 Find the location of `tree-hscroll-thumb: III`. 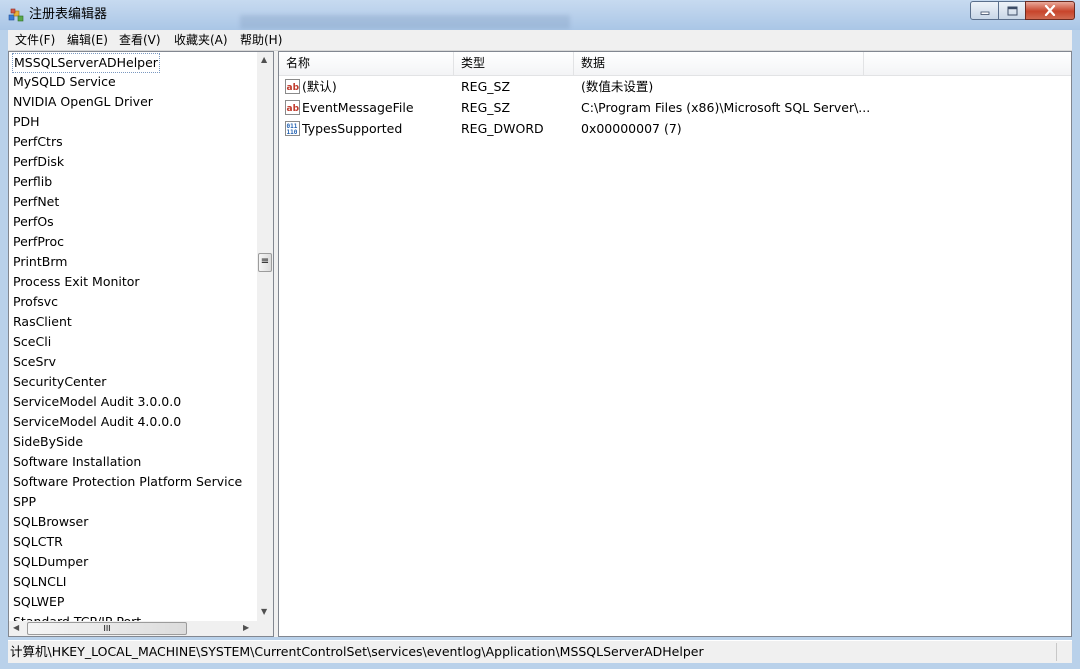

tree-hscroll-thumb: III is located at coordinates (107, 628).